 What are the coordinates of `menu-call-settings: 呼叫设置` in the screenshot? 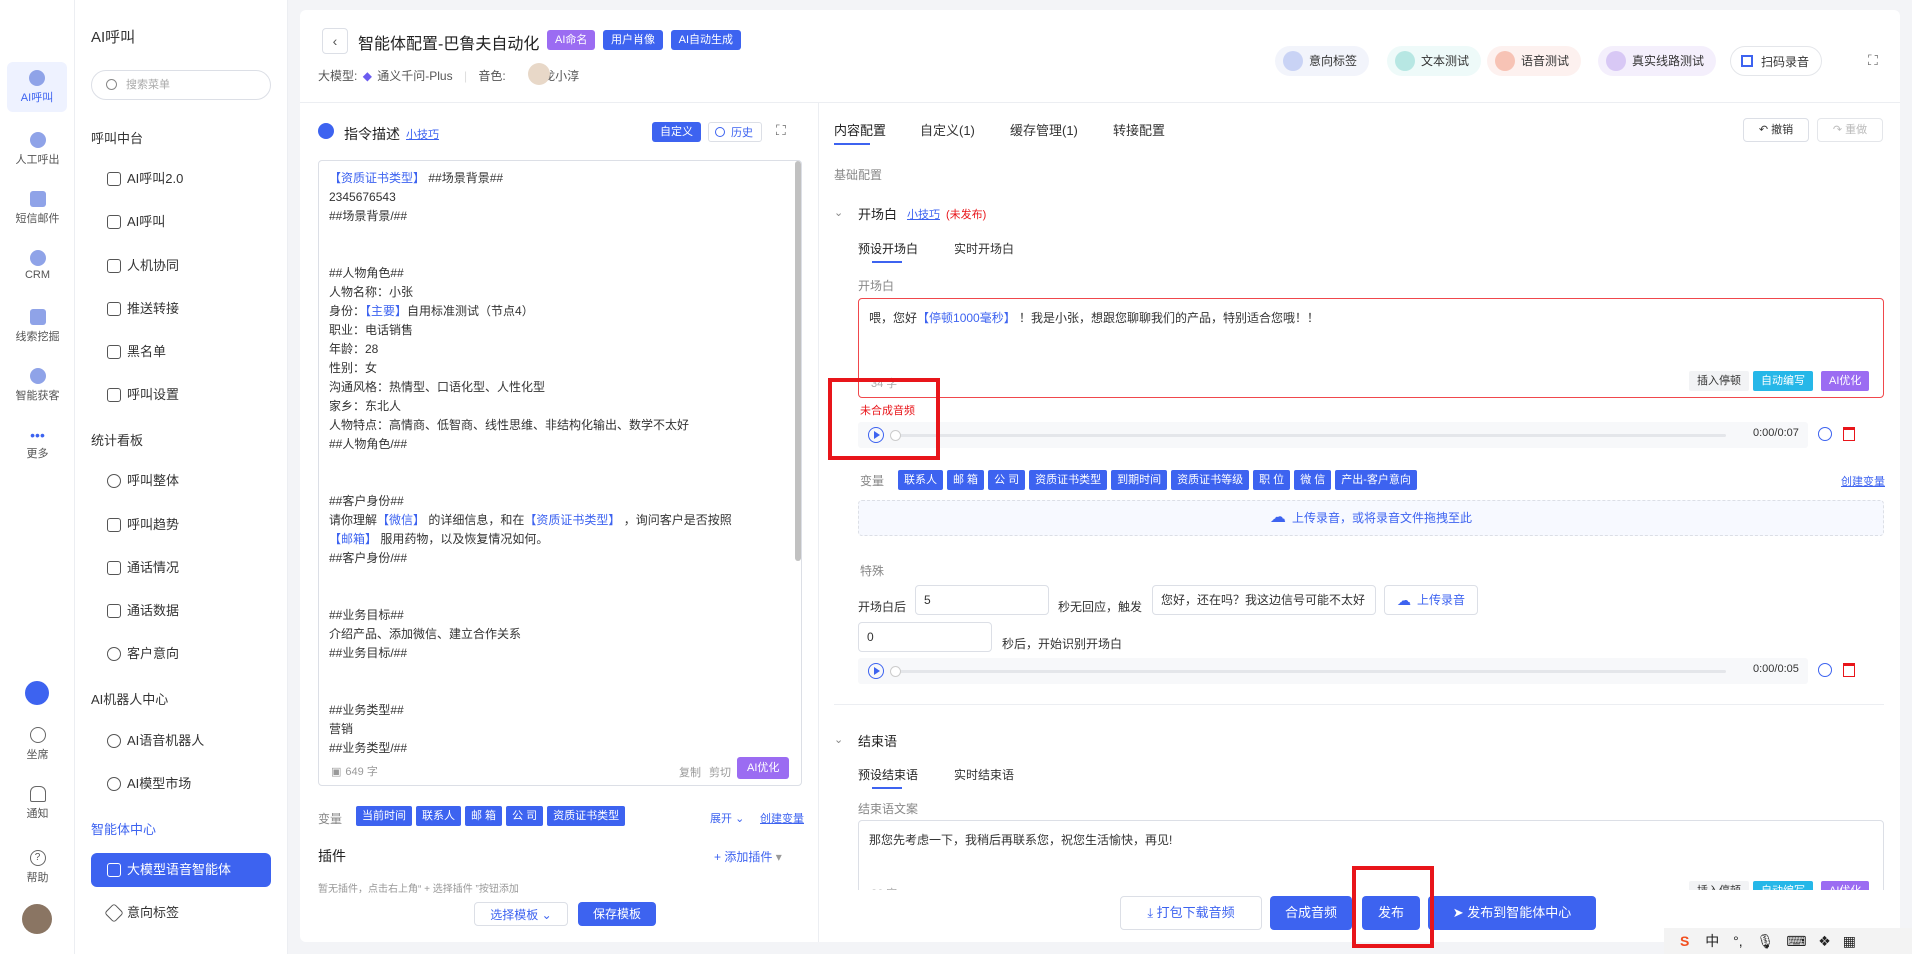 It's located at (181, 395).